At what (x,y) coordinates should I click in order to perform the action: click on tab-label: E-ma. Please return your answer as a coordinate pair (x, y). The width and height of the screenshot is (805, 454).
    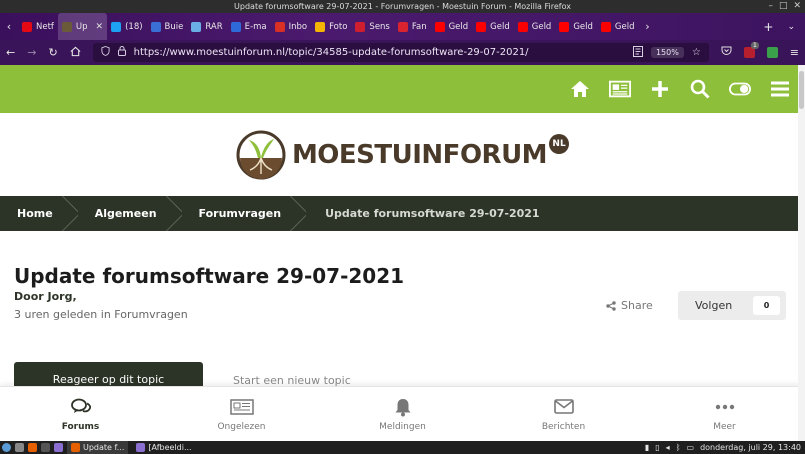
    Looking at the image, I should click on (255, 26).